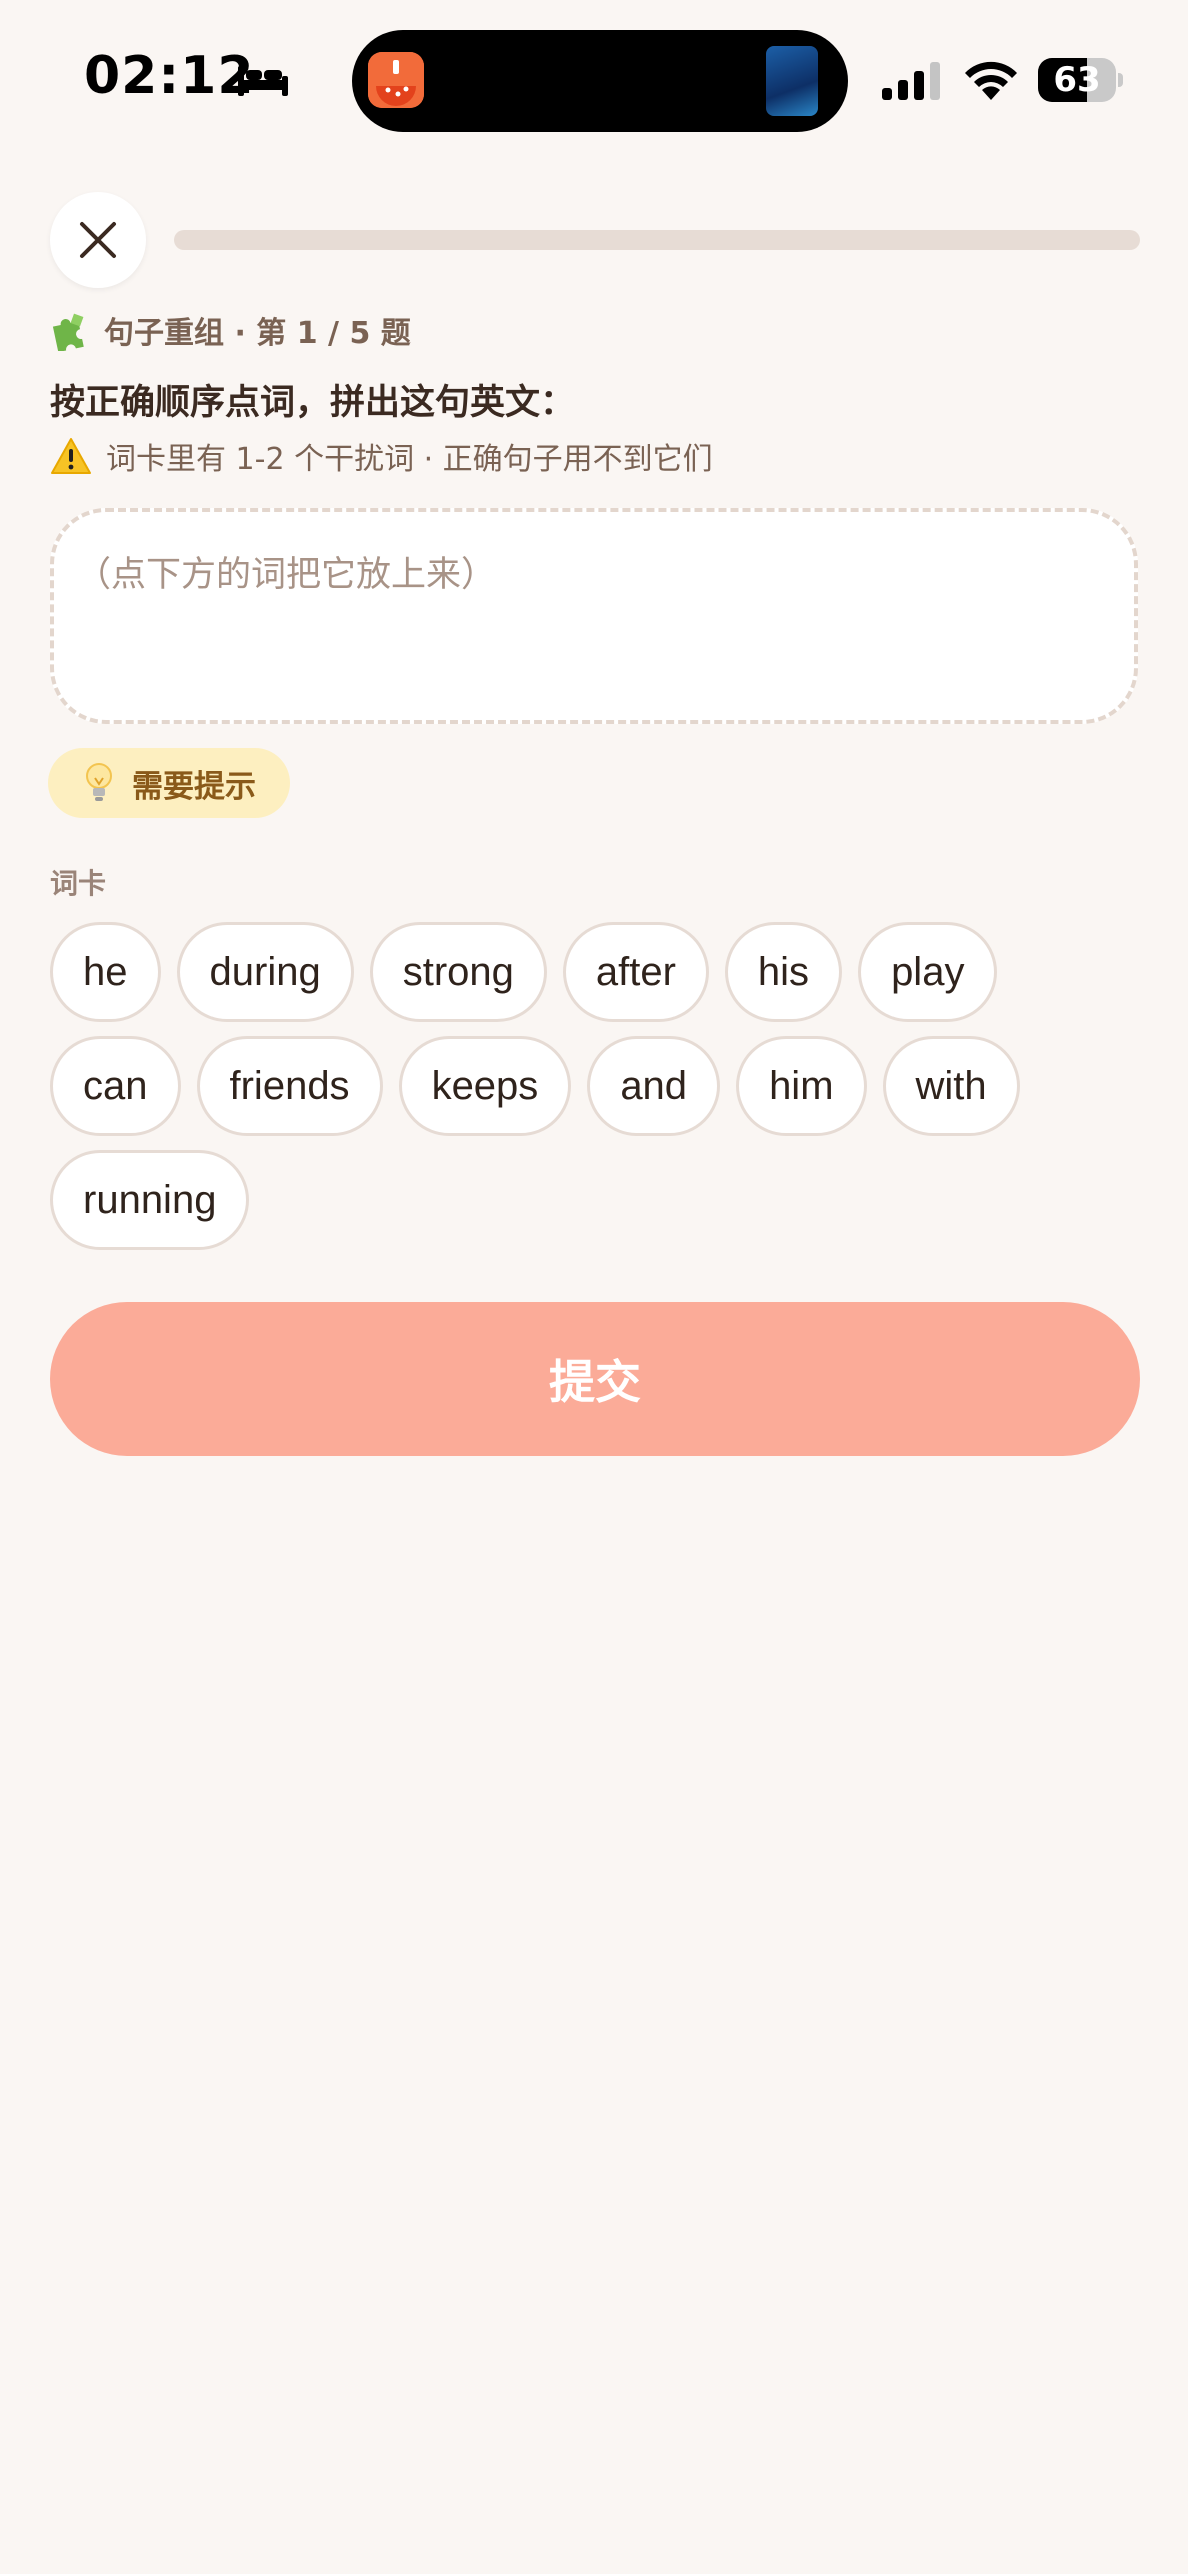 This screenshot has height=2574, width=1188. What do you see at coordinates (263, 81) in the screenshot?
I see `sleep-focus-icon` at bounding box center [263, 81].